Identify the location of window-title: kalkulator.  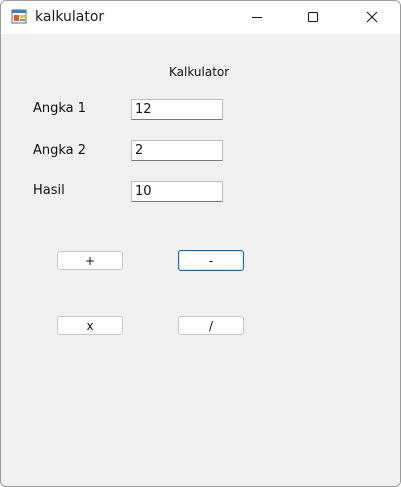
(70, 17).